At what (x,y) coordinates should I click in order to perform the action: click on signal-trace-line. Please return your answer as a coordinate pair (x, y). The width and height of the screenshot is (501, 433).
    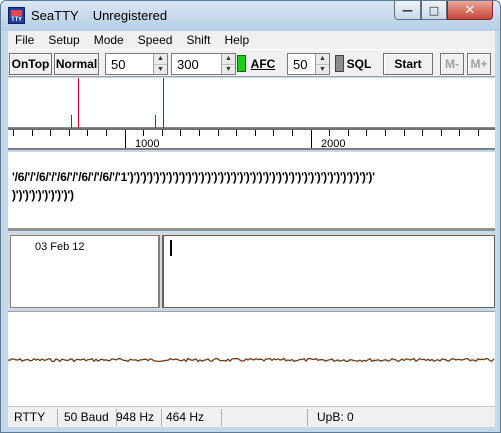
    Looking at the image, I should click on (251, 360).